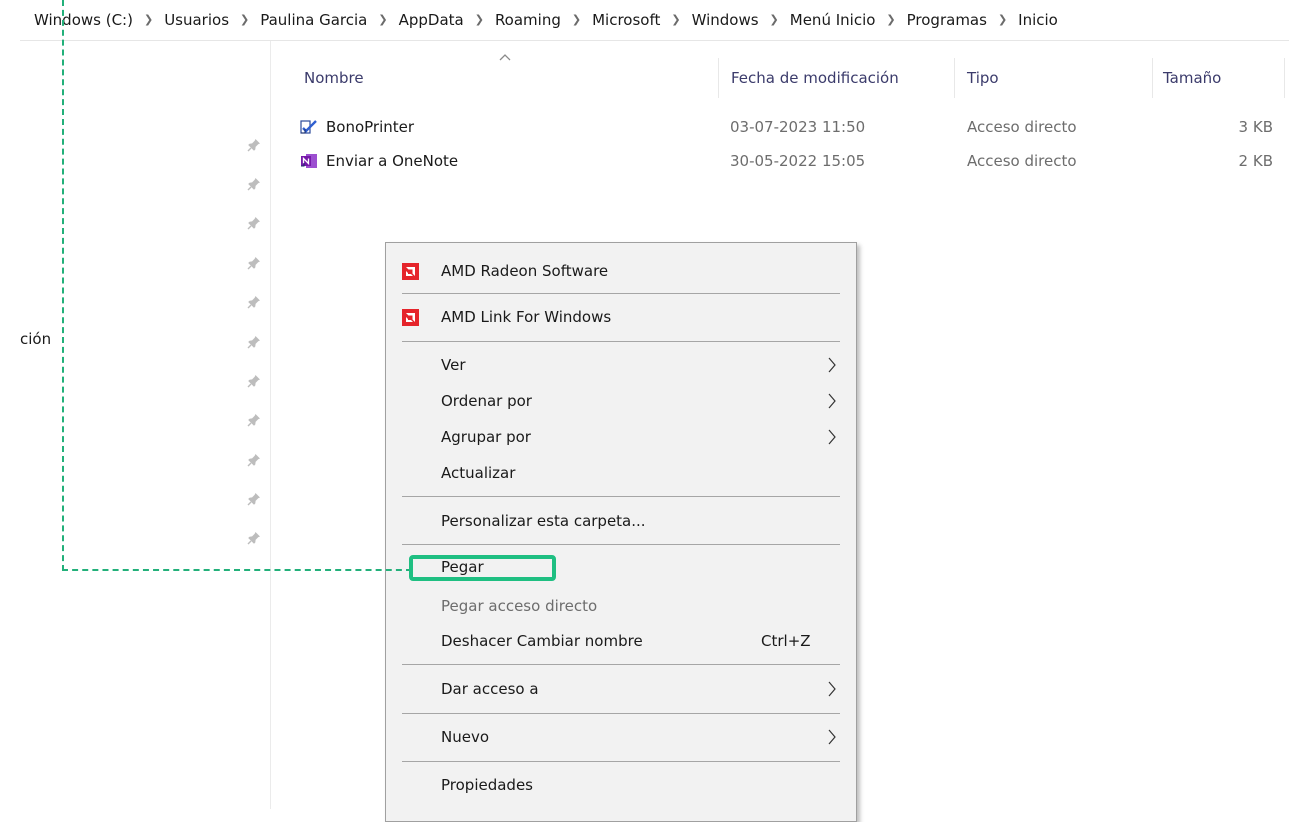 The height and width of the screenshot is (822, 1289). I want to click on breadcrumb-item-programas: Programas, so click(947, 20).